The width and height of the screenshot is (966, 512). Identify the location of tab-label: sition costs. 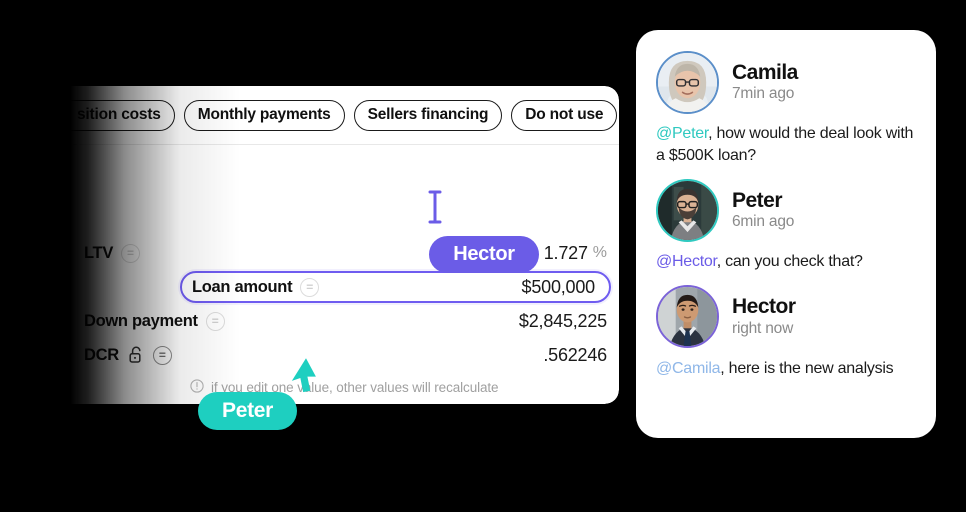
(119, 114).